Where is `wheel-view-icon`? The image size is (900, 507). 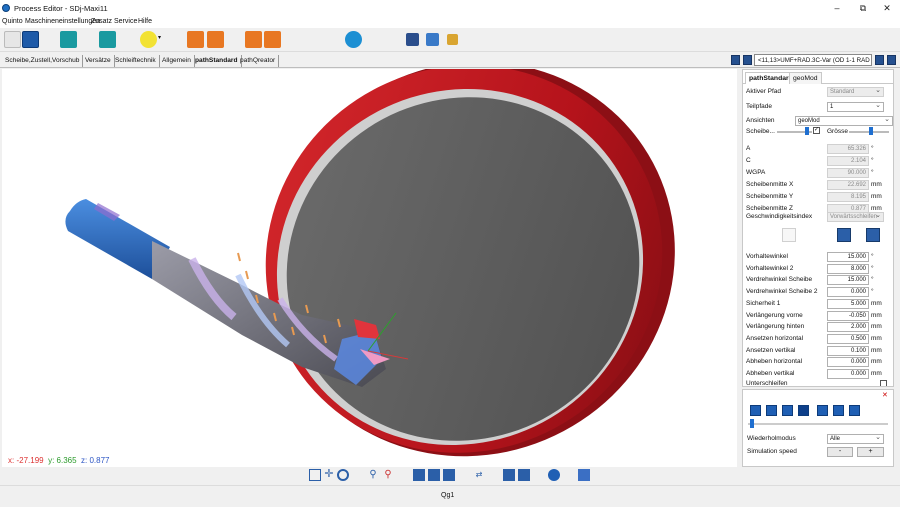 wheel-view-icon is located at coordinates (107, 39).